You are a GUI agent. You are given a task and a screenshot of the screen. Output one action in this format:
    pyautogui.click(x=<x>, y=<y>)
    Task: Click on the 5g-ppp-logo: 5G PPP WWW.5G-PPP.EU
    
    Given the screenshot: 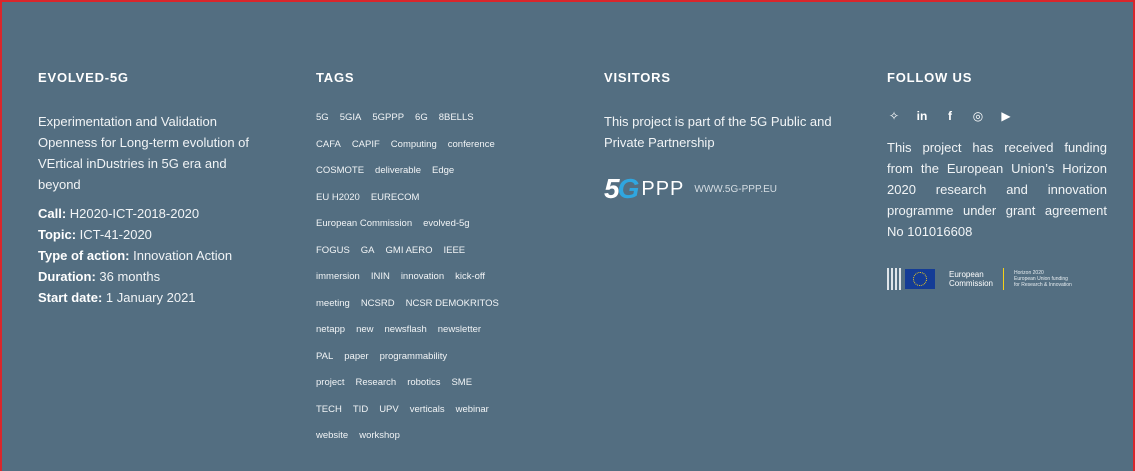 What is the action you would take?
    pyautogui.click(x=724, y=189)
    